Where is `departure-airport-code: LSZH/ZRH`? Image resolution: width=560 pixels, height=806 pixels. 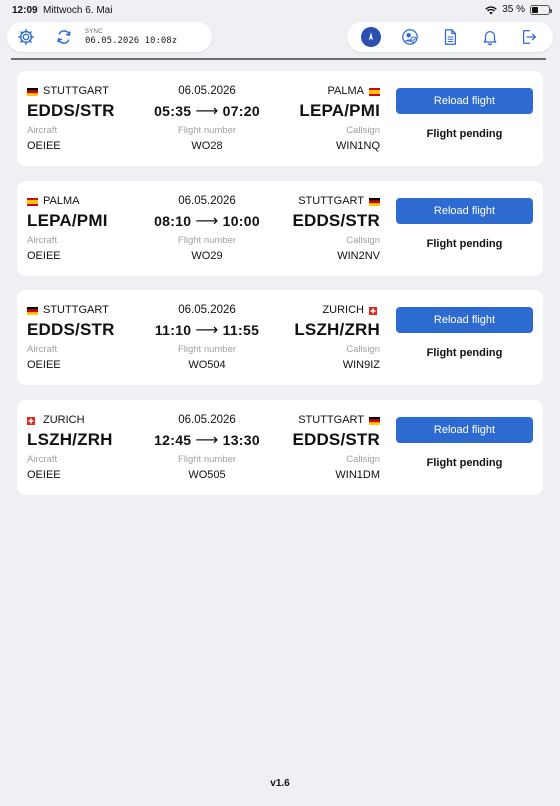 departure-airport-code: LSZH/ZRH is located at coordinates (70, 439).